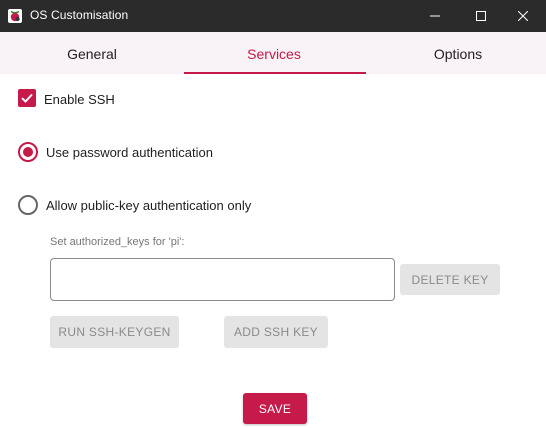 The height and width of the screenshot is (428, 546). What do you see at coordinates (450, 279) in the screenshot?
I see `delete-key-button: DELETE KEY` at bounding box center [450, 279].